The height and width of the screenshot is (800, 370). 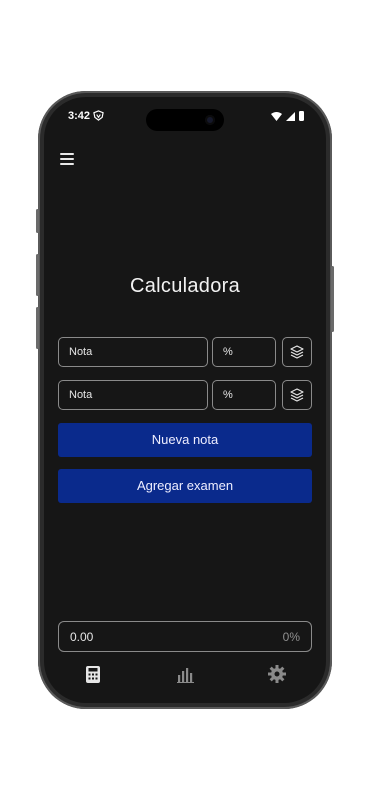 I want to click on battery-icon, so click(x=301, y=116).